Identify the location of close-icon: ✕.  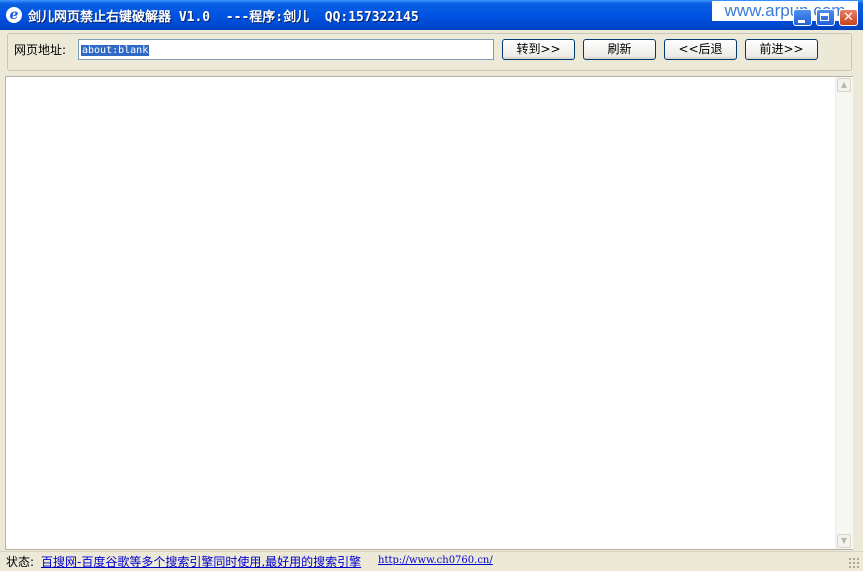
(848, 17).